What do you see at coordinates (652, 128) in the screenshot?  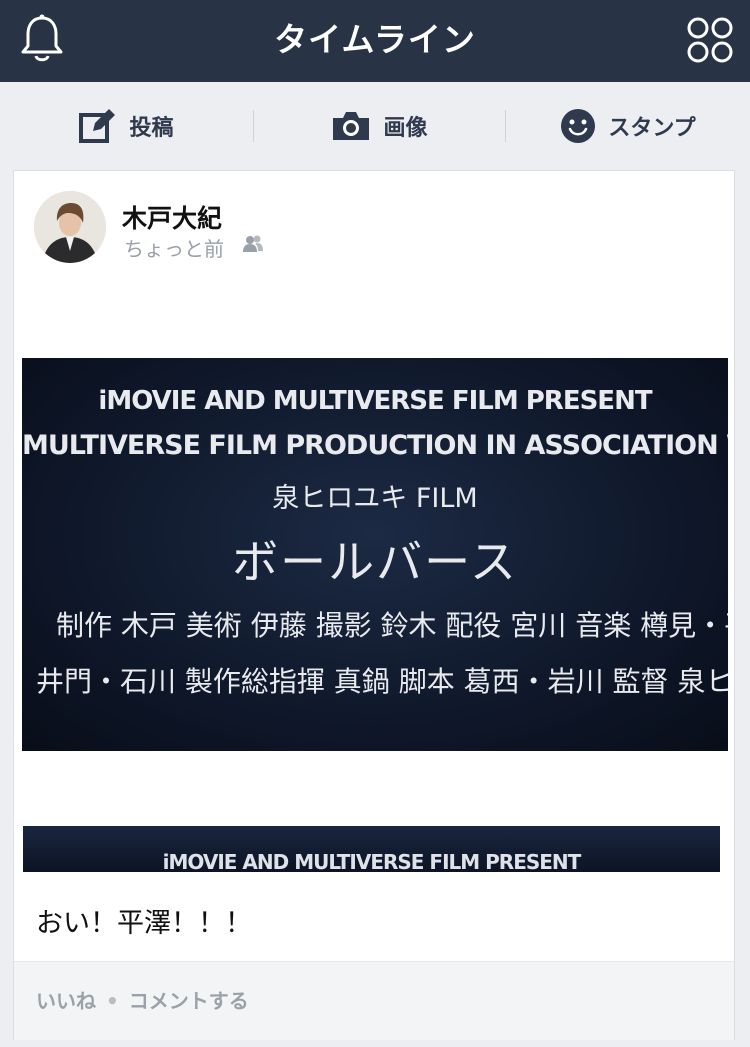 I see `sticker-label: スタンプ` at bounding box center [652, 128].